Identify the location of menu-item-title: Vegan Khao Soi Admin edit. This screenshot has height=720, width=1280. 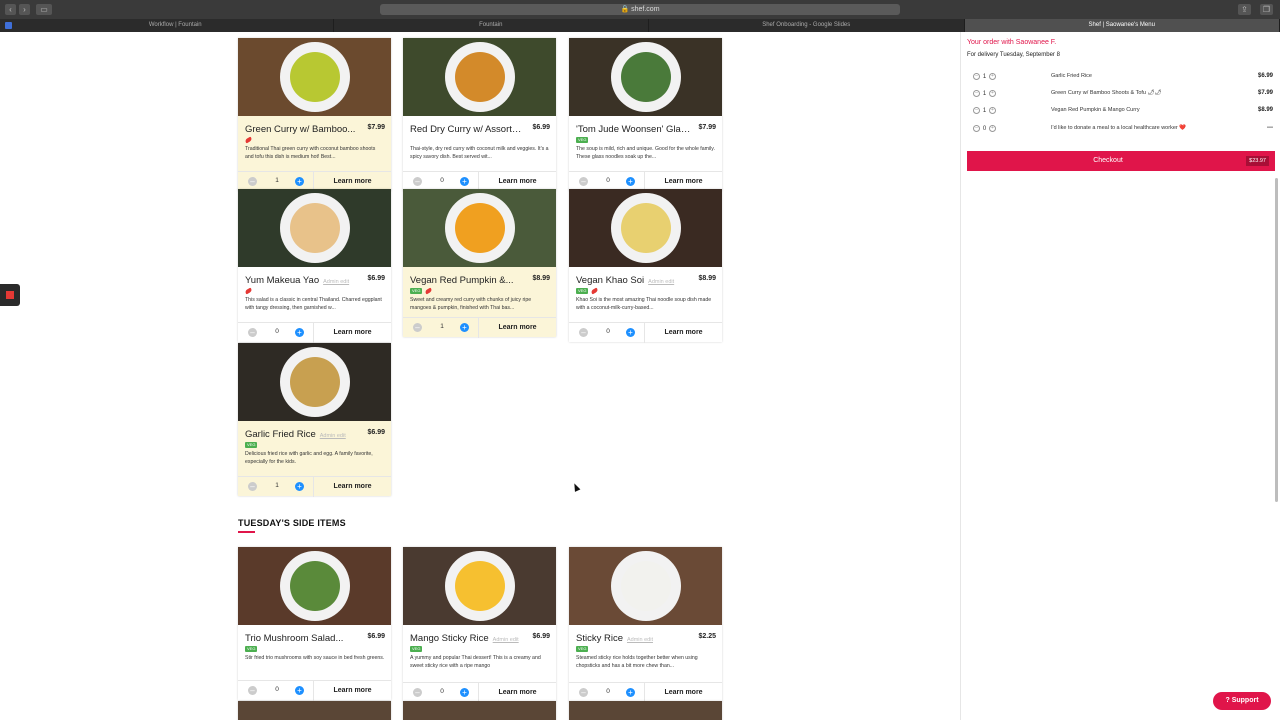
(633, 280).